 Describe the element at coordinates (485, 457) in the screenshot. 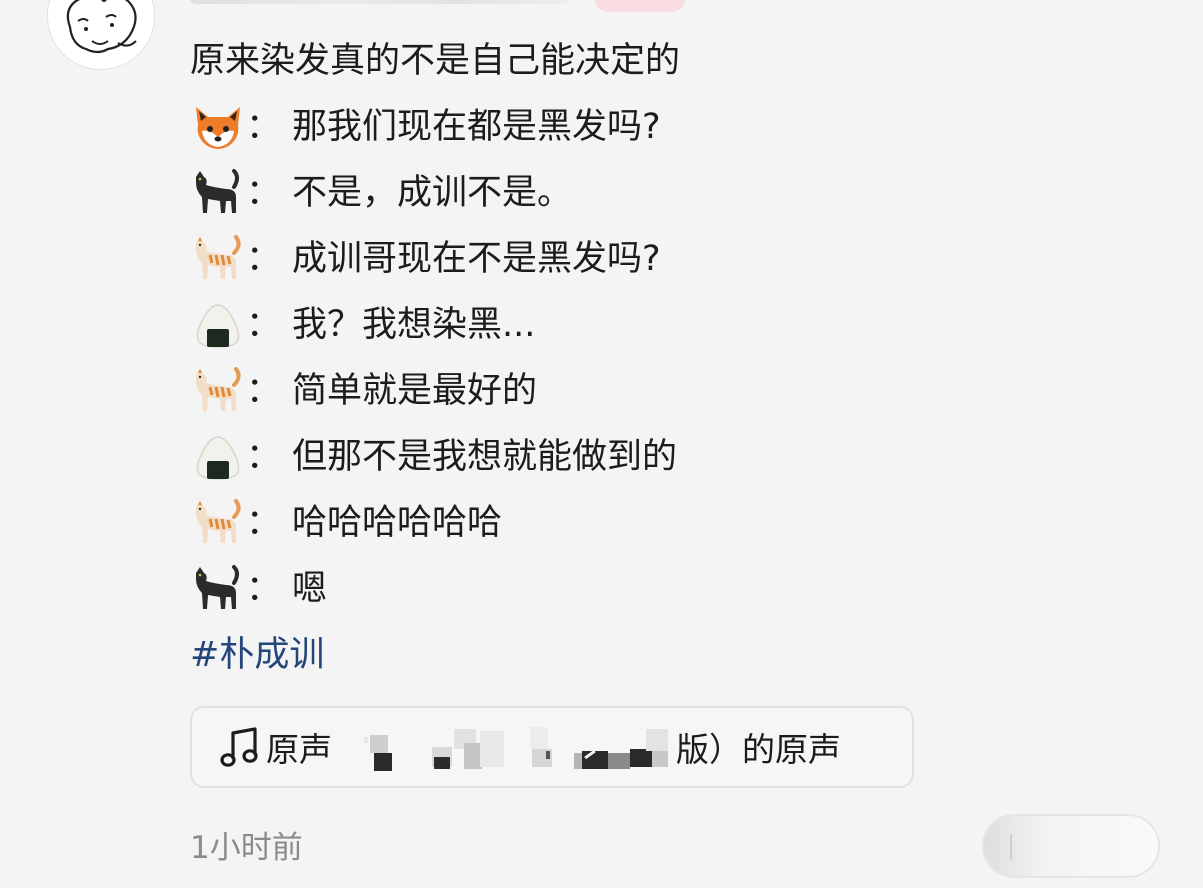

I see `post-line-text: 但那不是我想就能做到的` at that location.